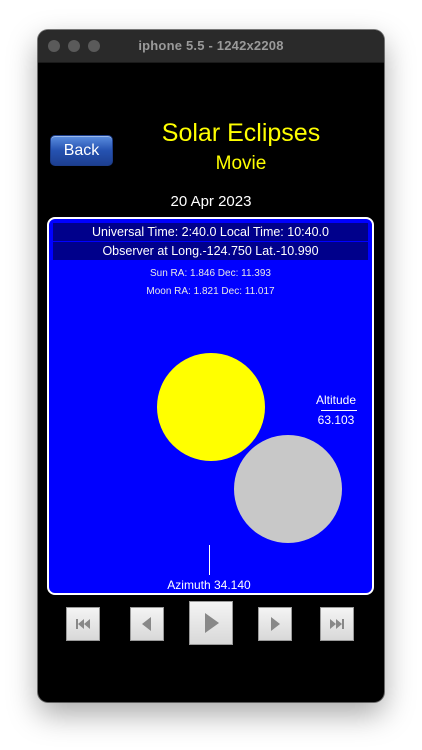 This screenshot has width=422, height=750. What do you see at coordinates (209, 585) in the screenshot?
I see `azimuth-label: Azimuth 34.140` at bounding box center [209, 585].